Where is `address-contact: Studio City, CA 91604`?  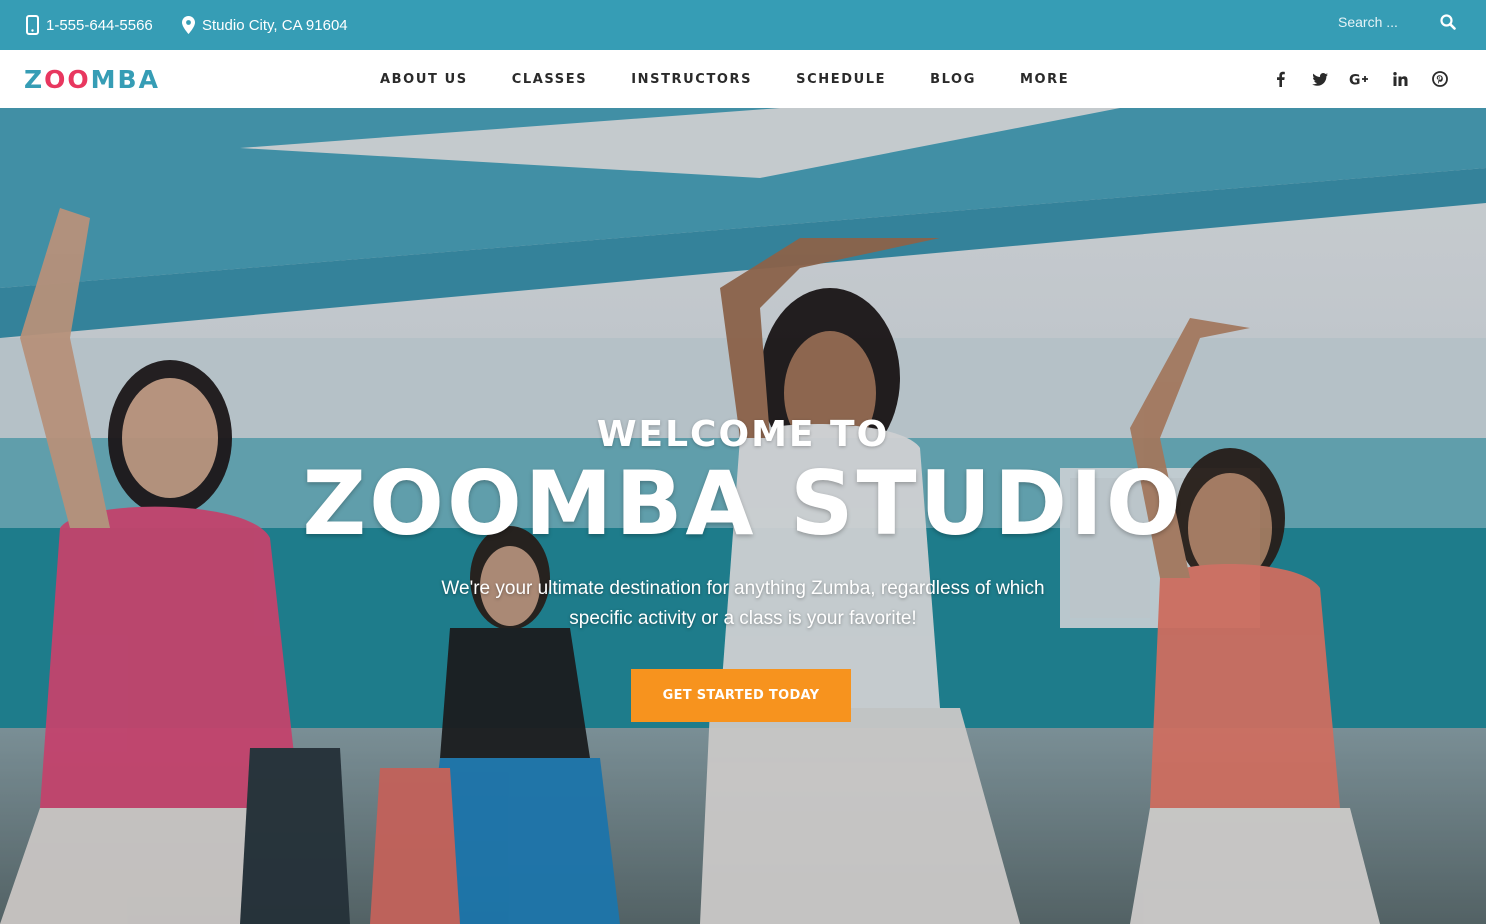
address-contact: Studio City, CA 91604 is located at coordinates (265, 25).